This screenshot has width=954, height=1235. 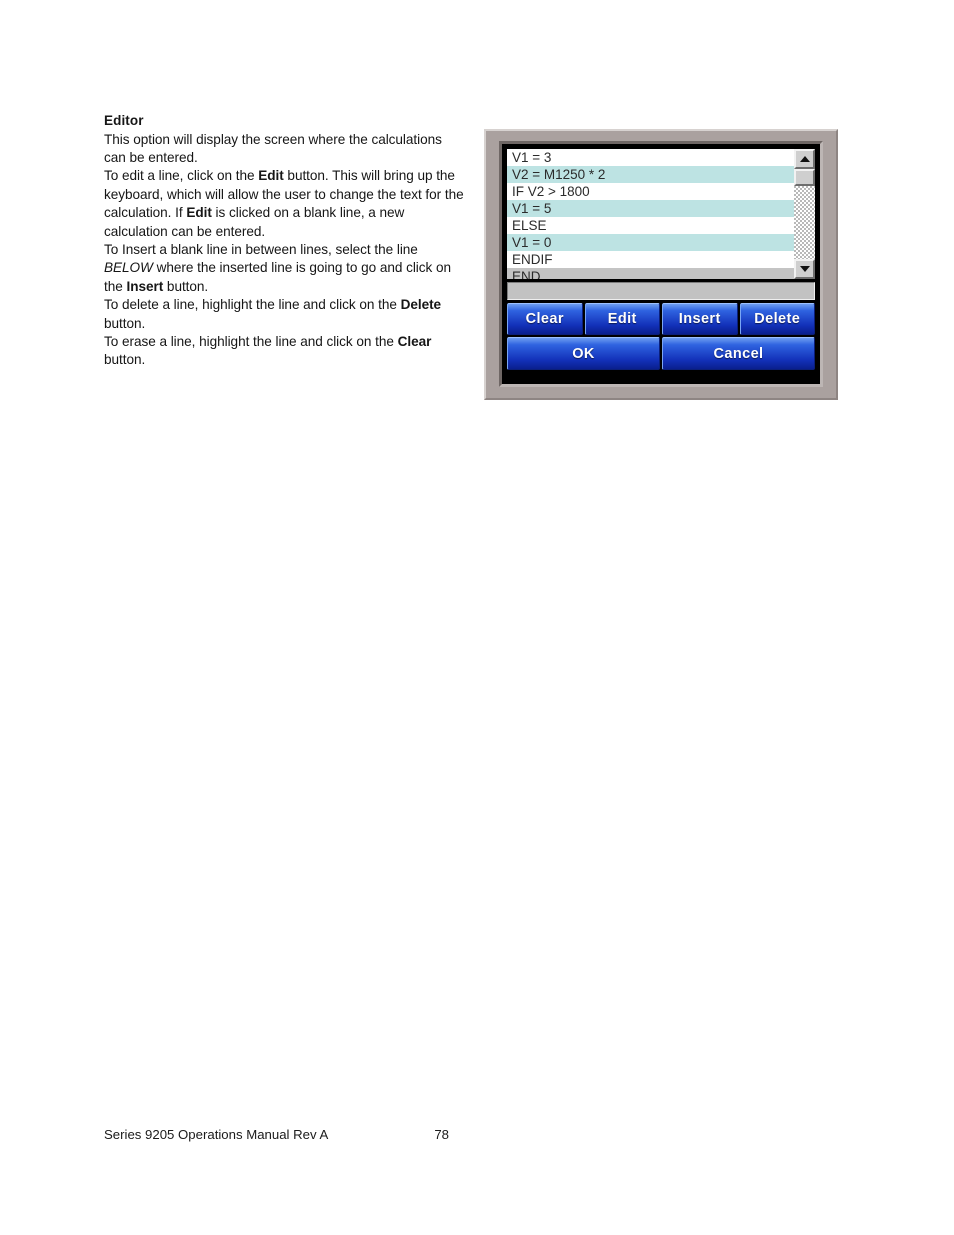 I want to click on calculation-line: ENDIF, so click(x=650, y=259).